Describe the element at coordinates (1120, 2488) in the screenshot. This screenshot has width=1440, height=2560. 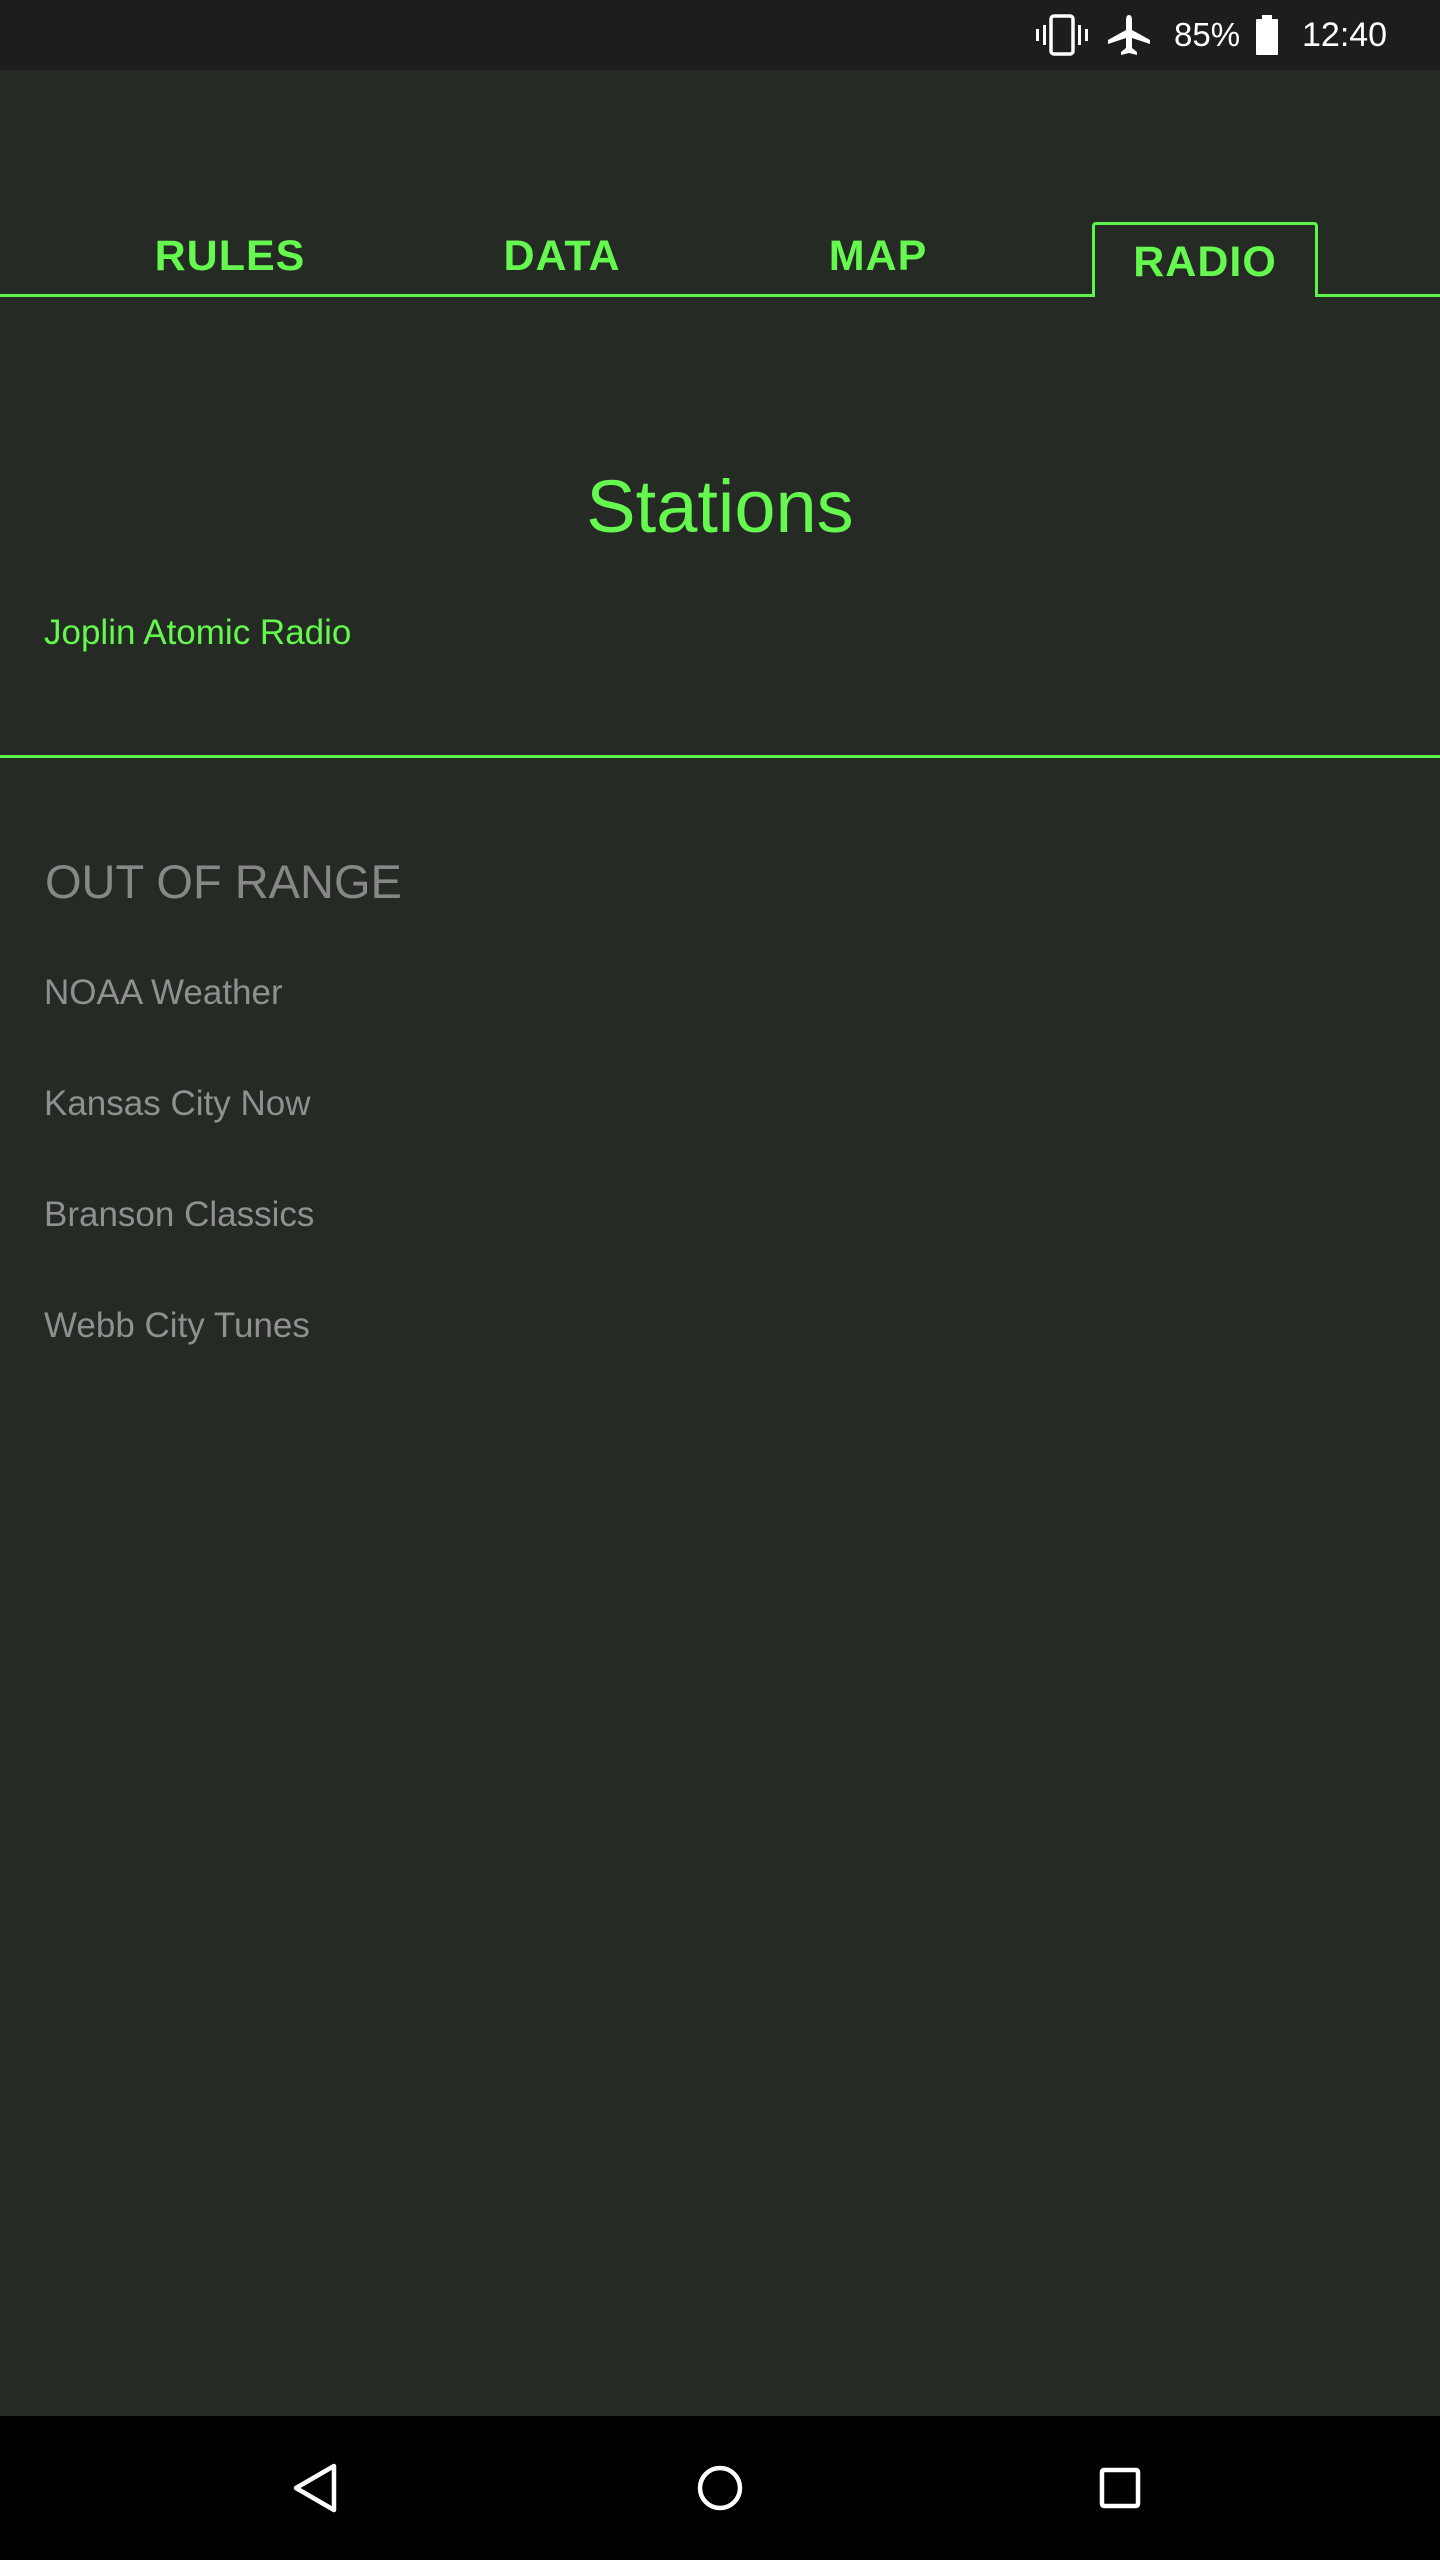
I see `recent-apps-icon` at that location.